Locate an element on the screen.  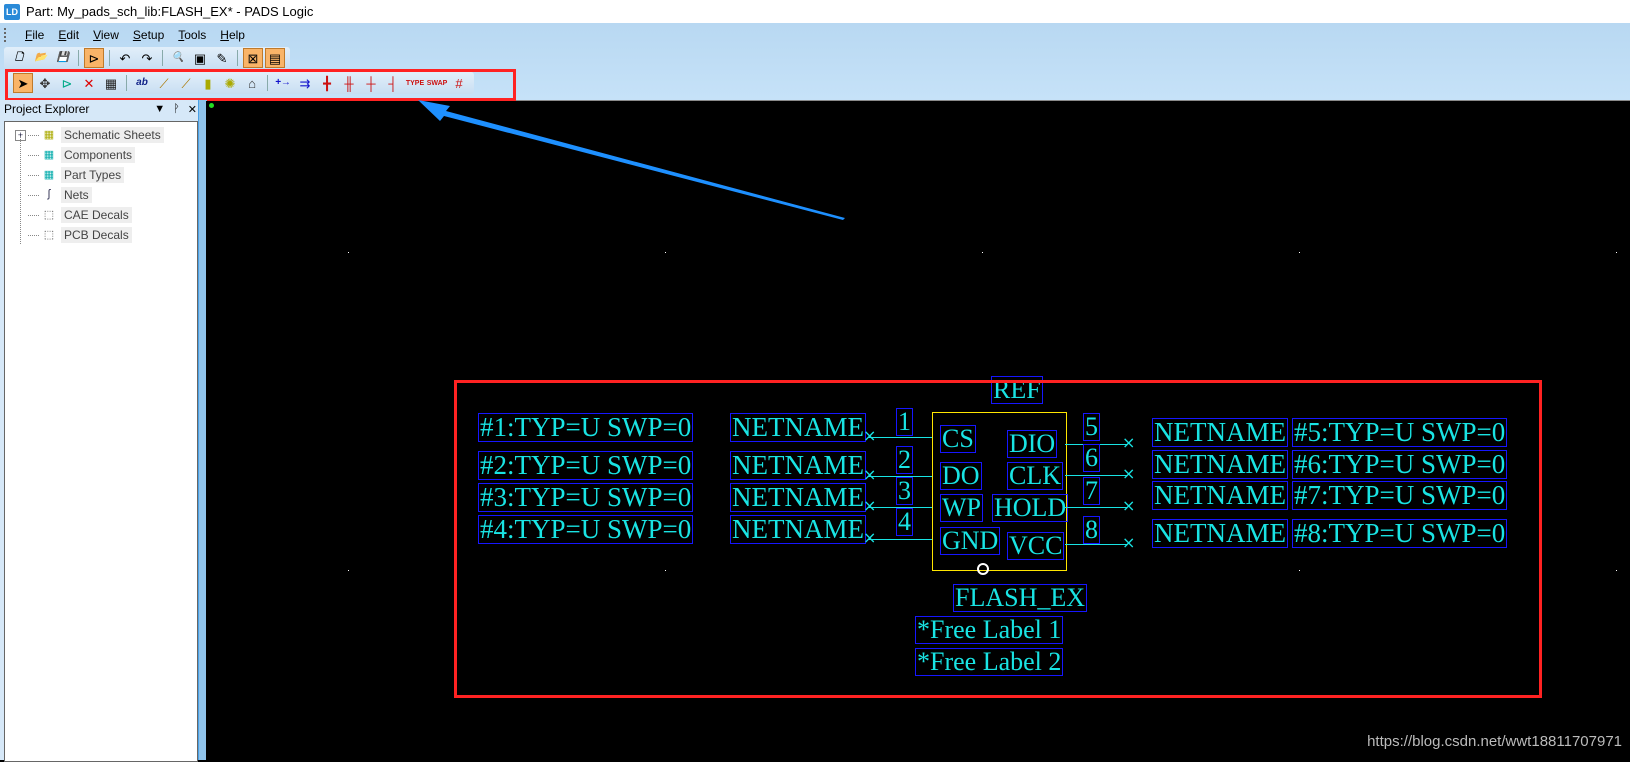
nets-icon: ʃ is located at coordinates (49, 194).